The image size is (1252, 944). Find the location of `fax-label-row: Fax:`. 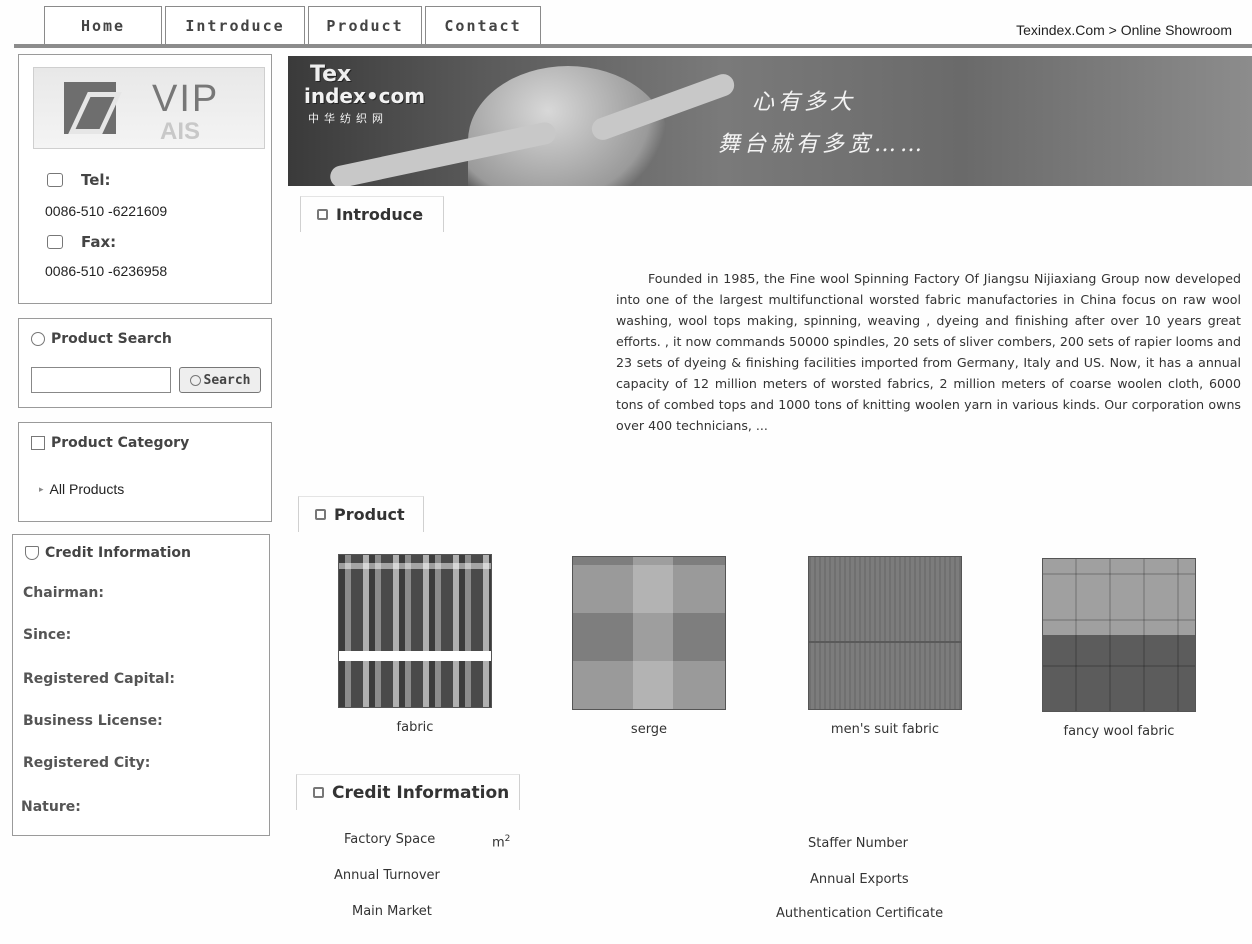

fax-label-row: Fax: is located at coordinates (81, 242).